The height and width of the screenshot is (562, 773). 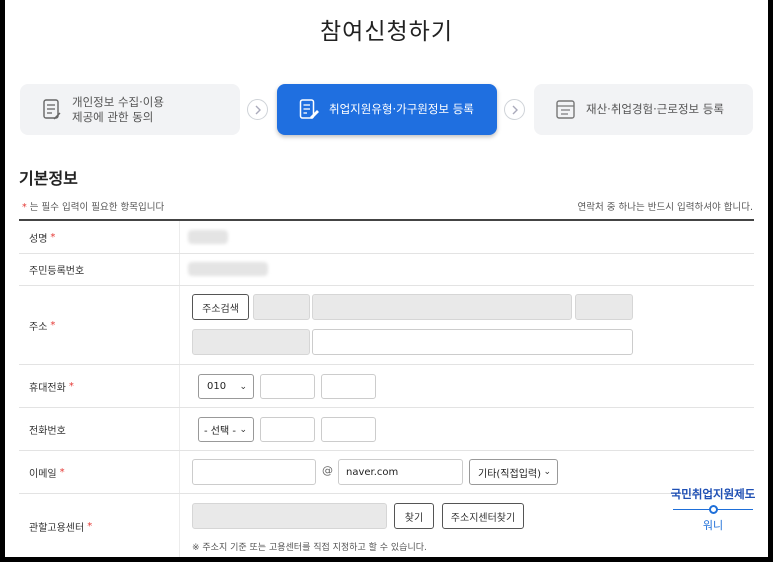 I want to click on zipcode-field, so click(x=281, y=307).